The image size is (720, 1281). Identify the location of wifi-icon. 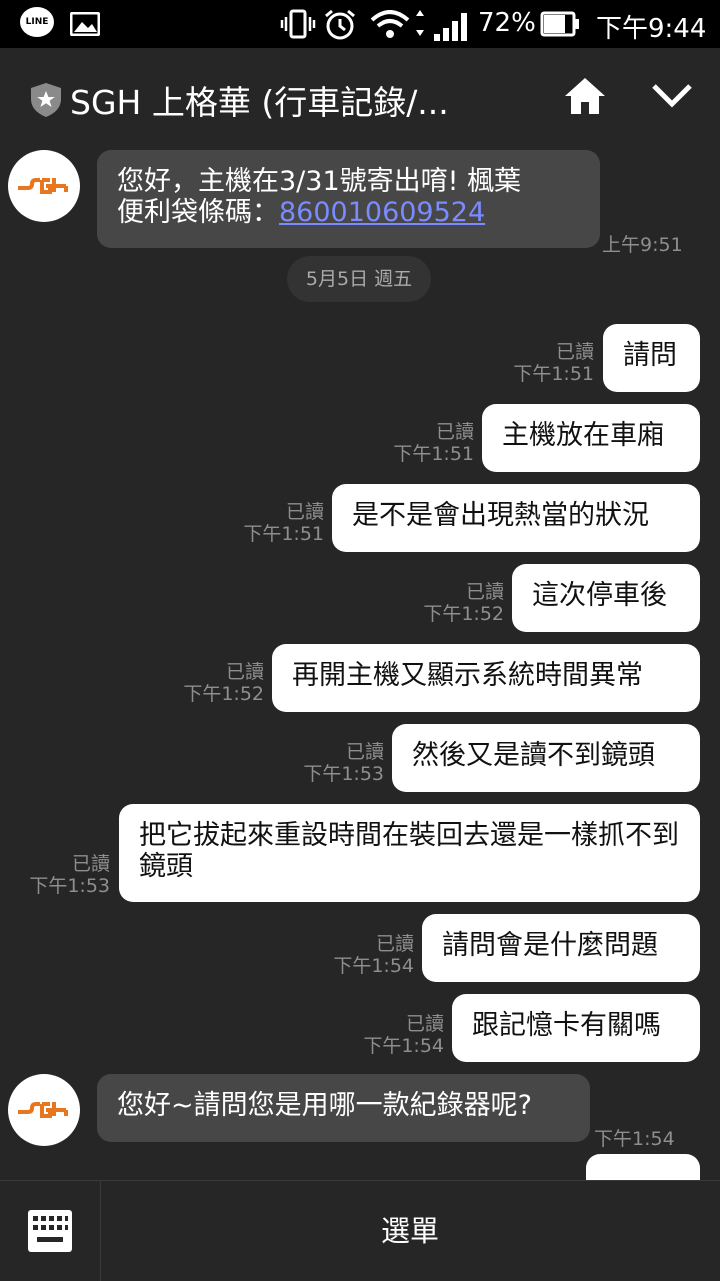
(397, 24).